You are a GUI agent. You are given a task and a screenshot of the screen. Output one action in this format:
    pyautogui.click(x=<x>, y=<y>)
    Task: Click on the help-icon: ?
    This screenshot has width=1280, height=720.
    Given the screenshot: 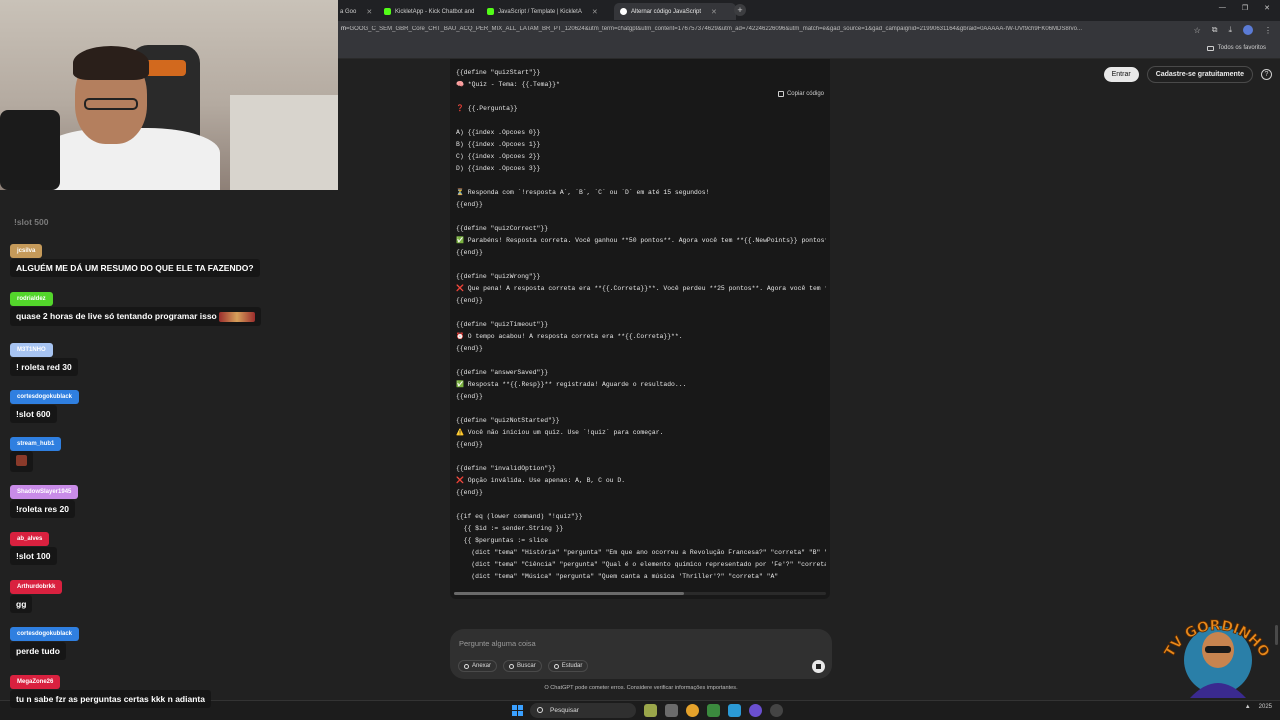 What is the action you would take?
    pyautogui.click(x=1266, y=74)
    